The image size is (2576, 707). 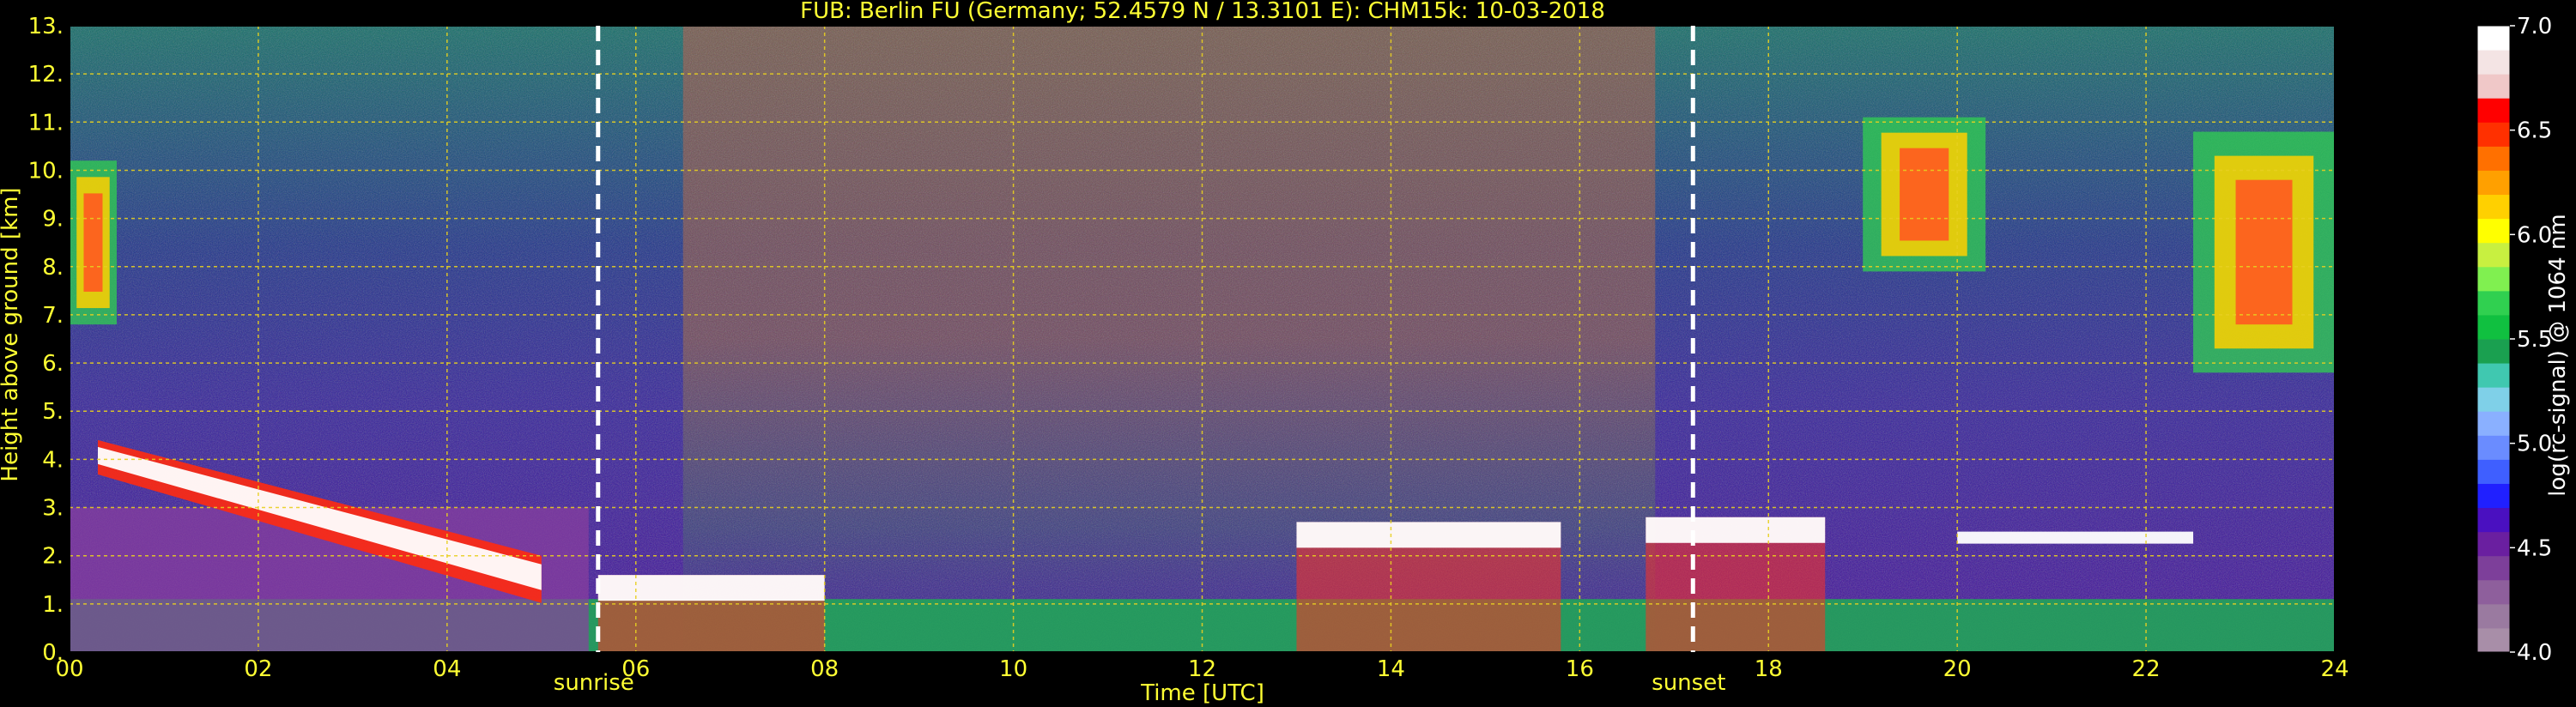 What do you see at coordinates (53, 412) in the screenshot?
I see `y-tick-label: 5.` at bounding box center [53, 412].